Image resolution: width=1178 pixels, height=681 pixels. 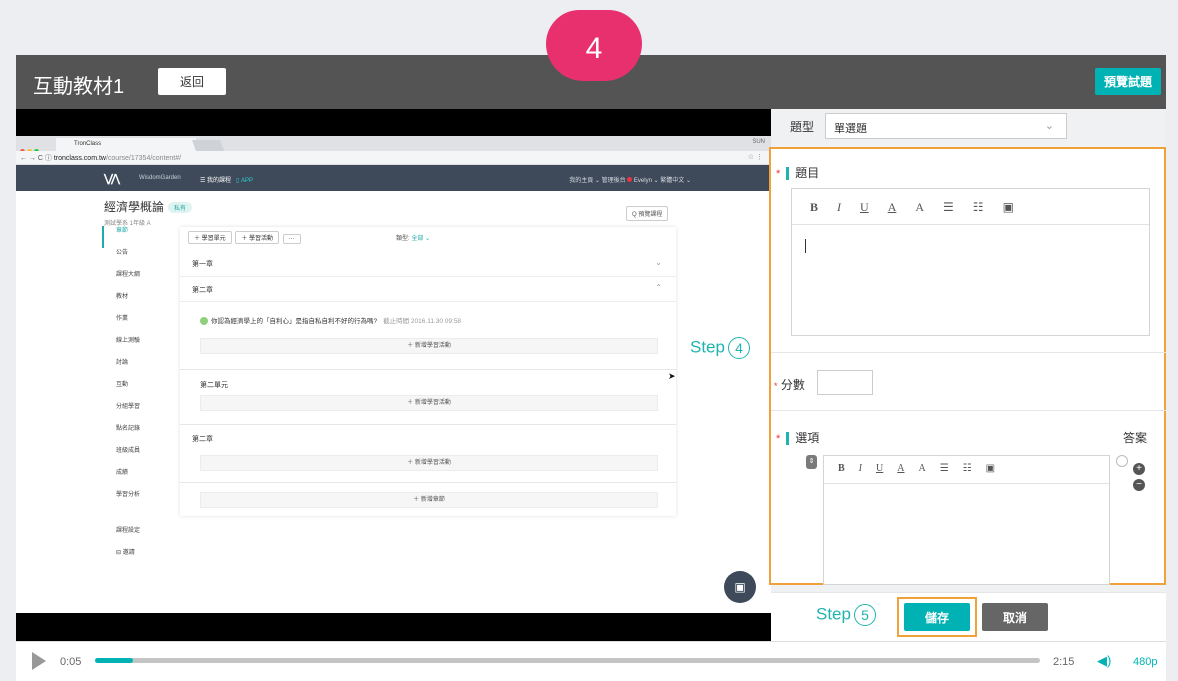 What do you see at coordinates (1139, 469) in the screenshot?
I see `add-option-icon: +` at bounding box center [1139, 469].